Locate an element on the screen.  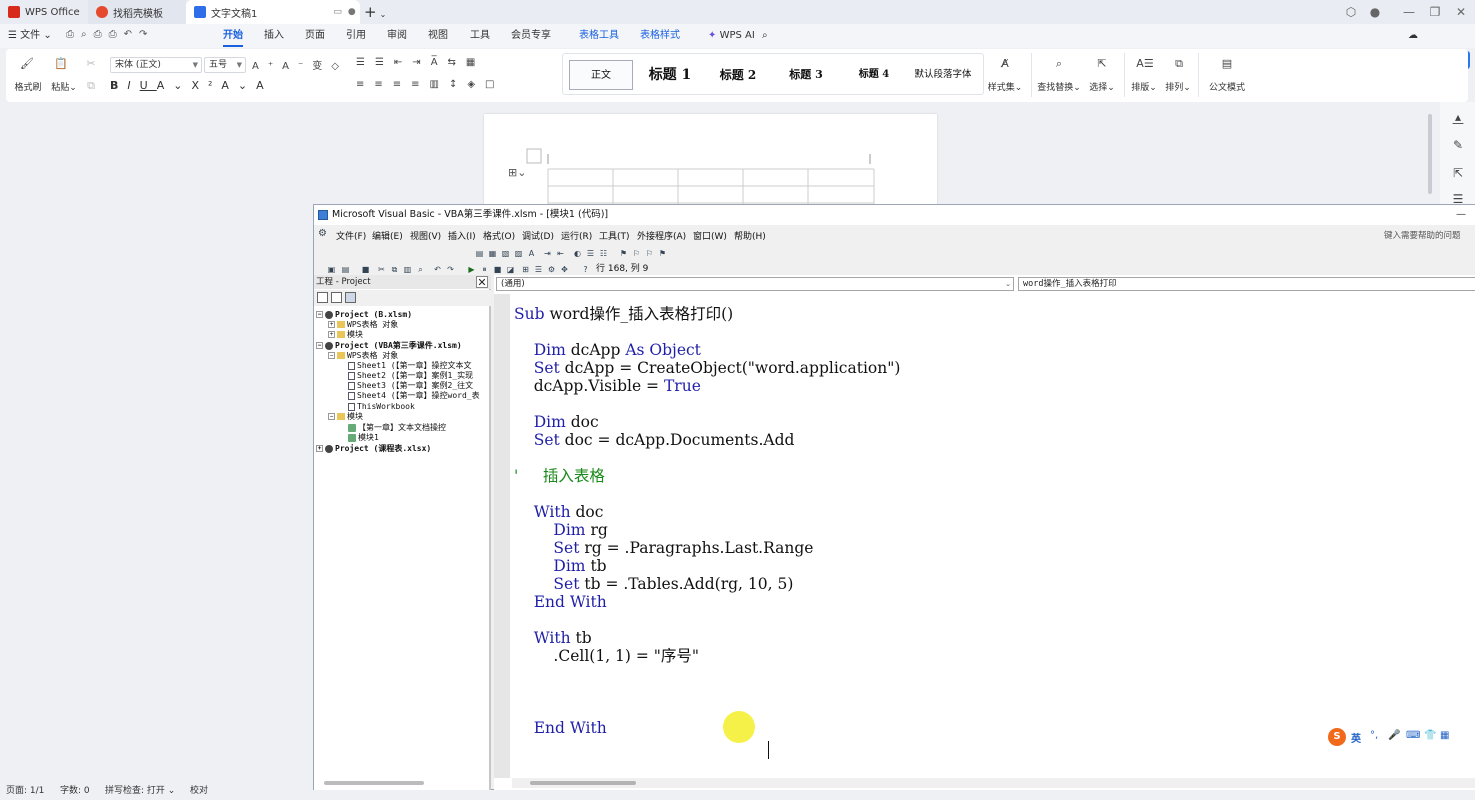
tree-folder-objects: + WPS表格 对象 is located at coordinates (363, 325).